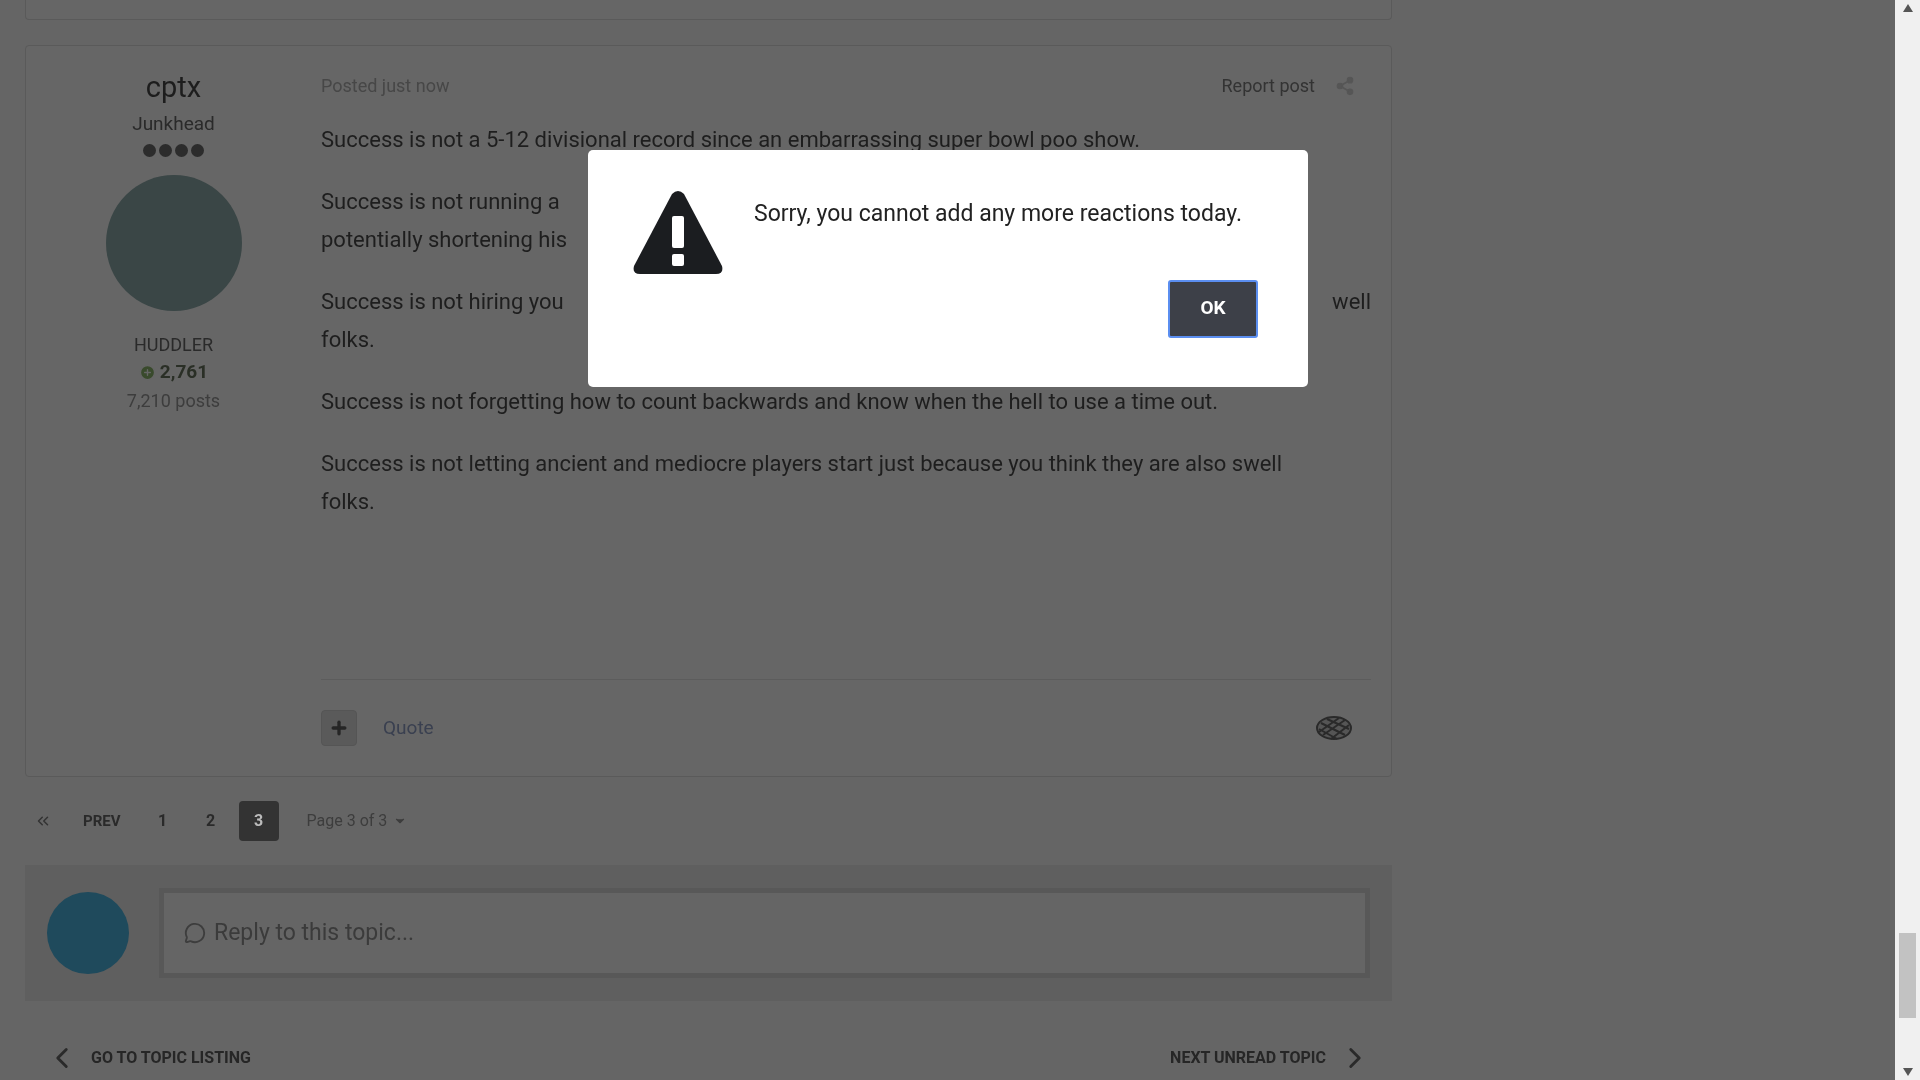  What do you see at coordinates (348, 340) in the screenshot?
I see `post-text-line: folks.` at bounding box center [348, 340].